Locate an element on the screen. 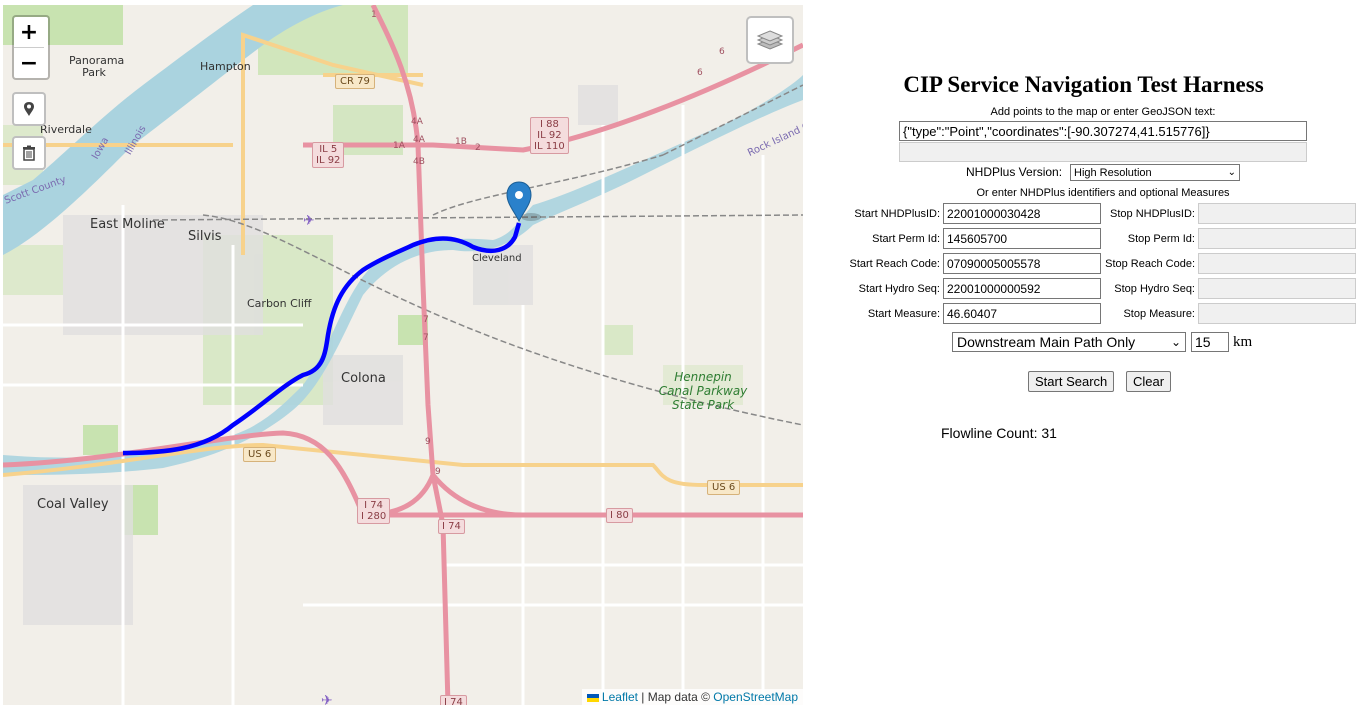 Image resolution: width=1364 pixels, height=716 pixels. shield-cr79: CR 79 is located at coordinates (355, 81).